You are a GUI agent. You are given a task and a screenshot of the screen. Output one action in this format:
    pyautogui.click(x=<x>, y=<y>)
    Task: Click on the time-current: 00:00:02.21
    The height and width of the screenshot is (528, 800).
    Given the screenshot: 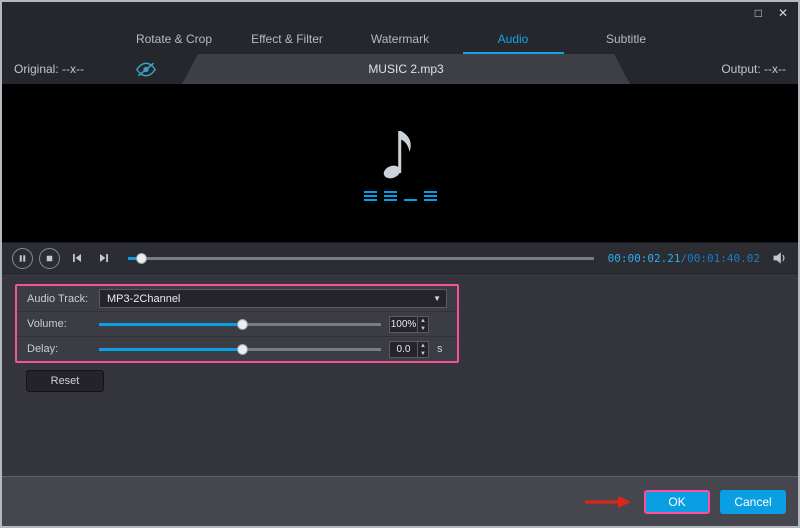 What is the action you would take?
    pyautogui.click(x=644, y=258)
    